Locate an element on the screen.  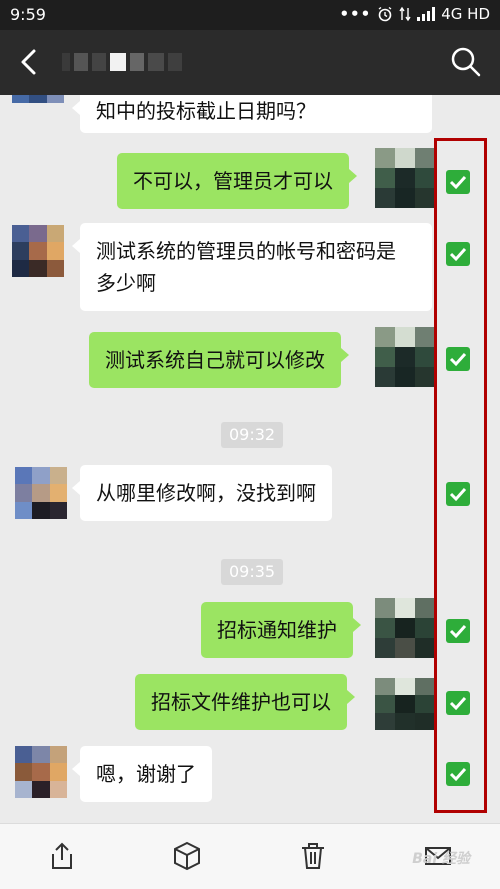
timestamp-label: 09:35 is located at coordinates (252, 572).